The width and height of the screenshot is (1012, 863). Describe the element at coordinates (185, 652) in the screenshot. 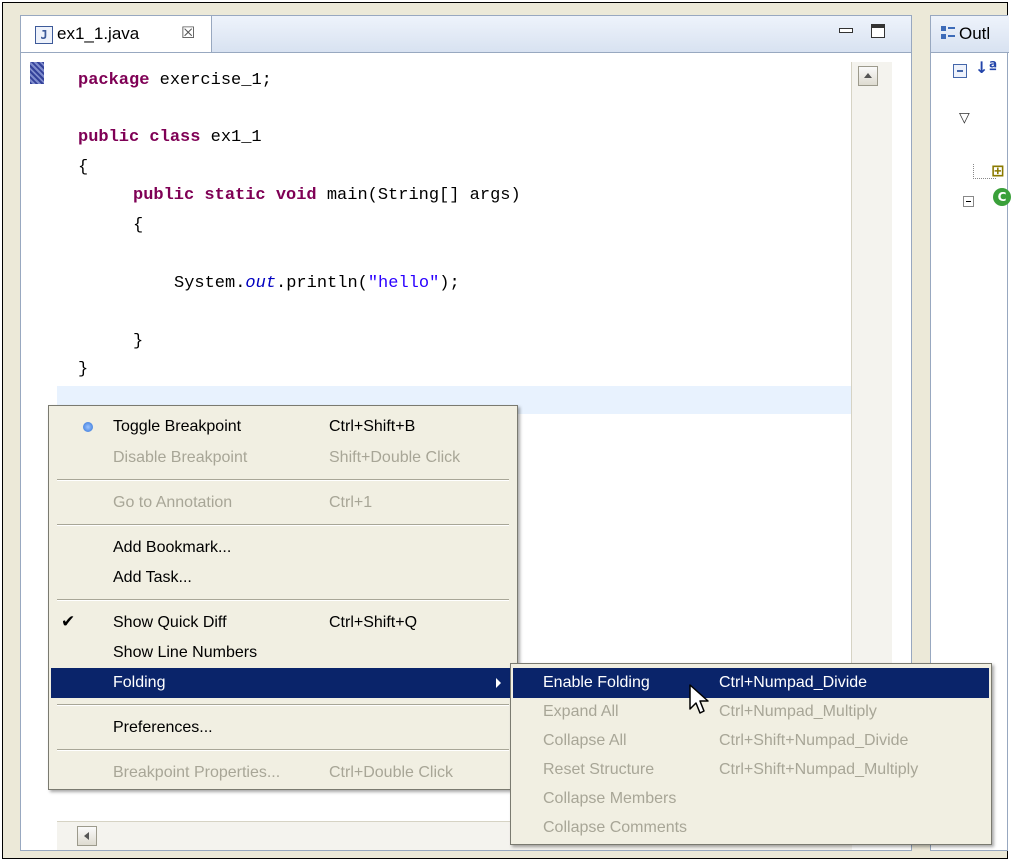

I see `menu-item-label: Show Line Numbers` at that location.